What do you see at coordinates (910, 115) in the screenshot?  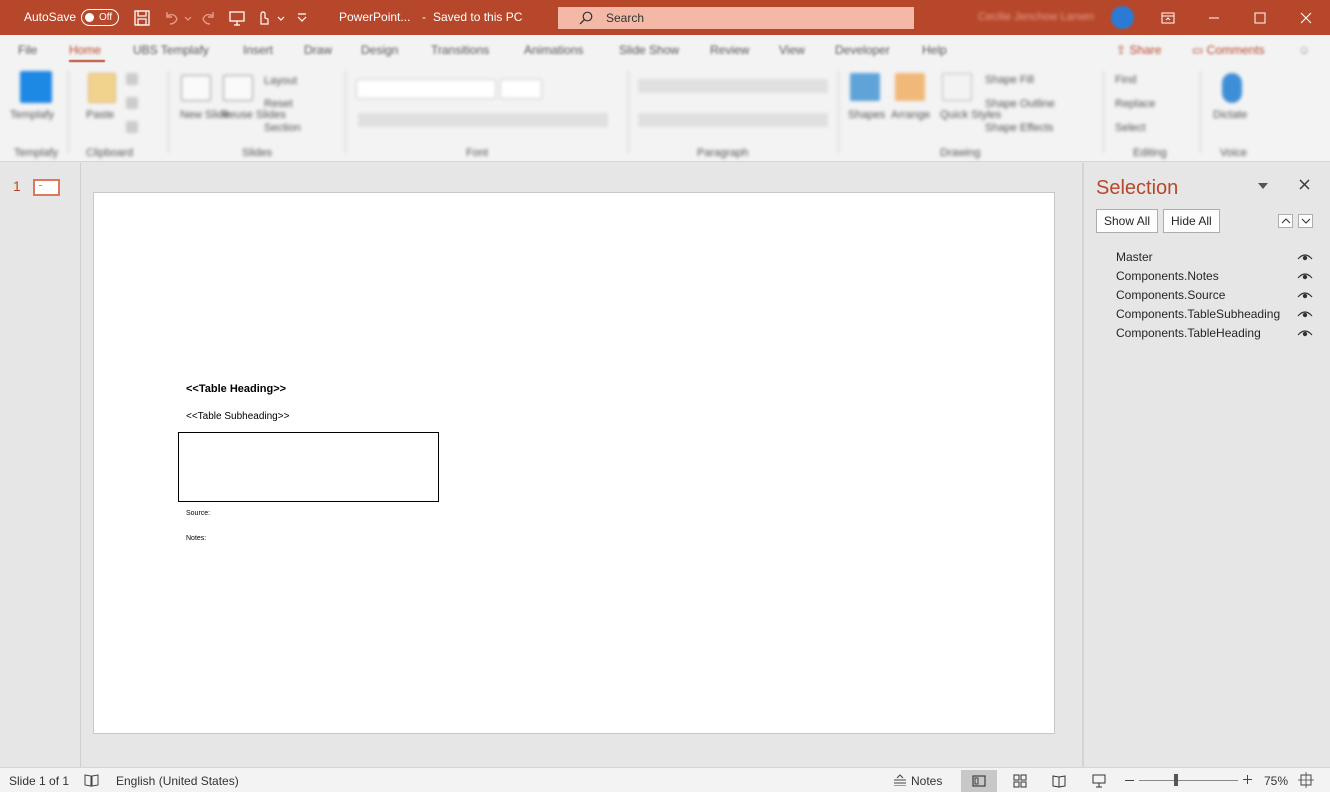 I see `arrange-button: Arrange` at bounding box center [910, 115].